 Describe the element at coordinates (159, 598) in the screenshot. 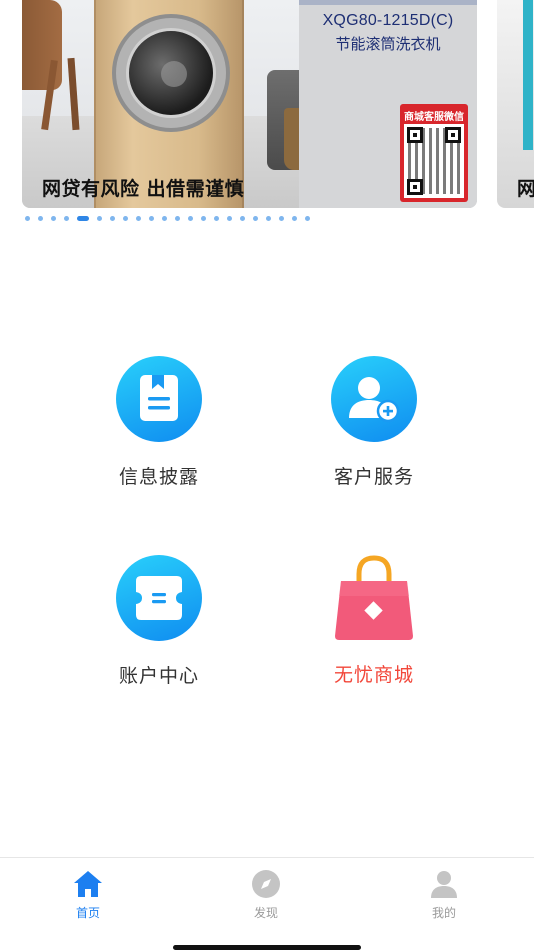

I see `ticket-icon` at that location.